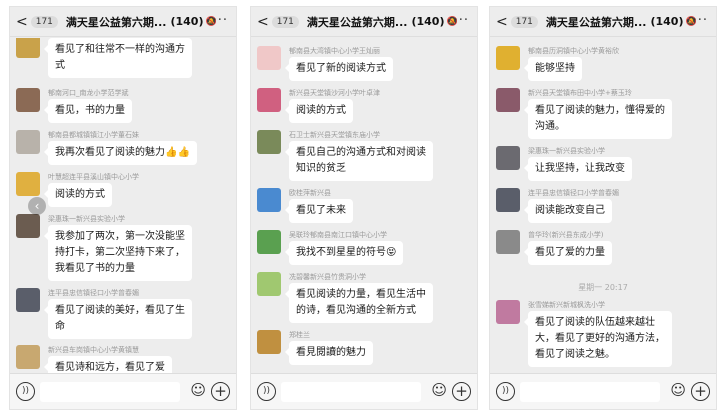 Image resolution: width=726 pixels, height=417 pixels. What do you see at coordinates (359, 161) in the screenshot?
I see `message-bubble: 看见自己的沟通方式和对阅读 知识的贫乏` at bounding box center [359, 161].